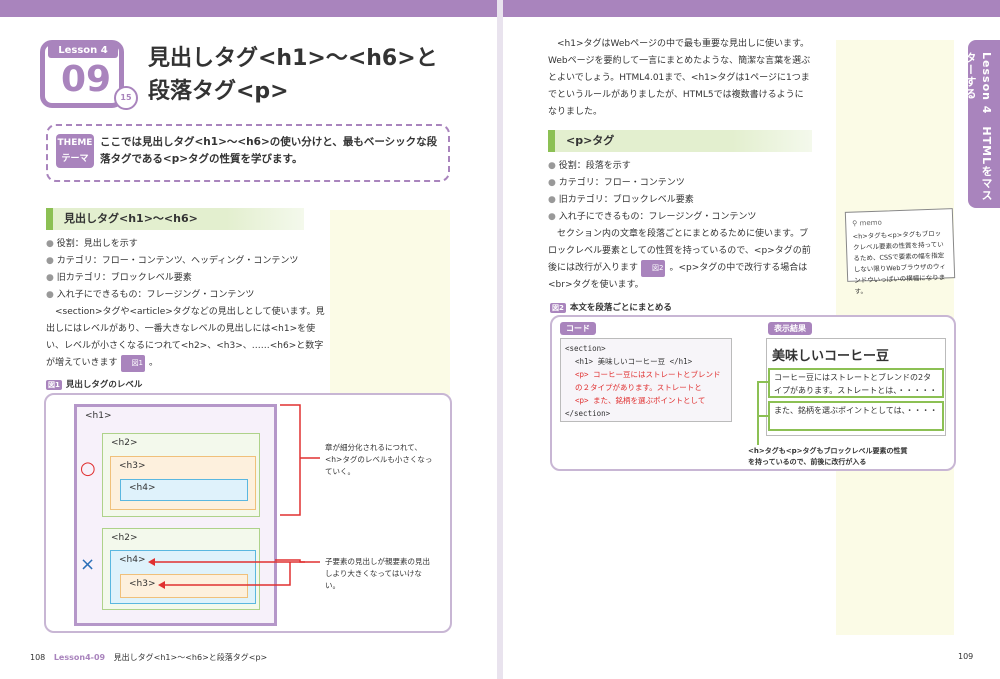  I want to click on lesson-label: Lesson 4, so click(83, 50).